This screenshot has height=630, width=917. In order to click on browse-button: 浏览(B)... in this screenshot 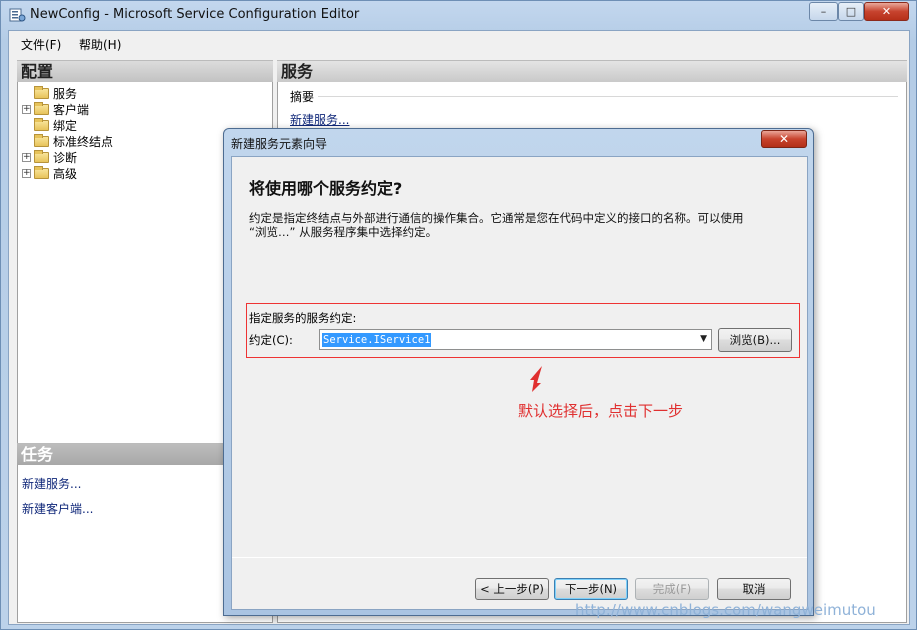, I will do `click(755, 340)`.